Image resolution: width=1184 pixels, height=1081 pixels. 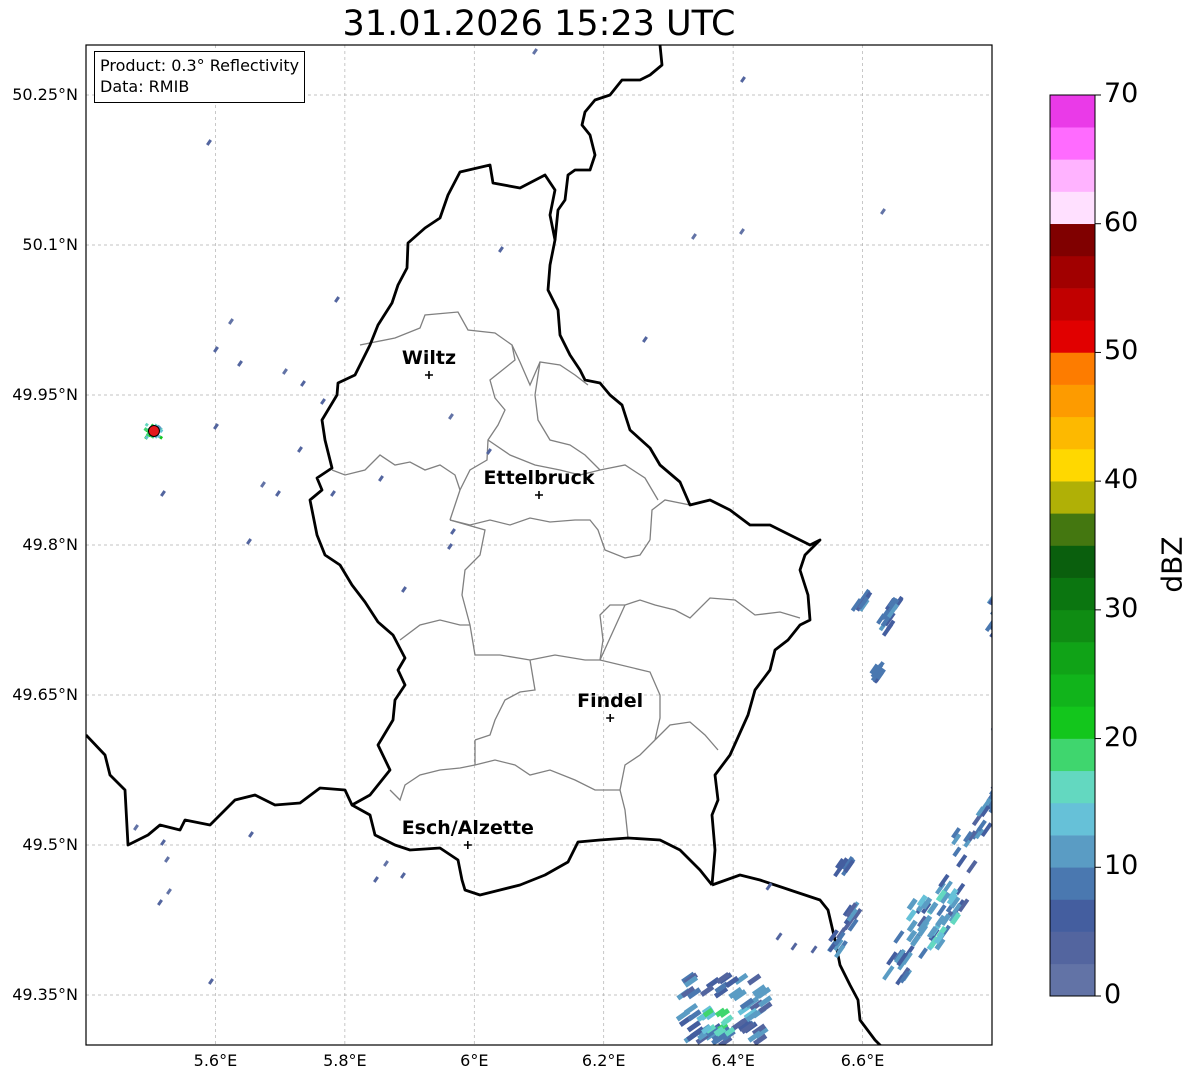 What do you see at coordinates (1121, 866) in the screenshot?
I see `colorbar-tick-label: 10` at bounding box center [1121, 866].